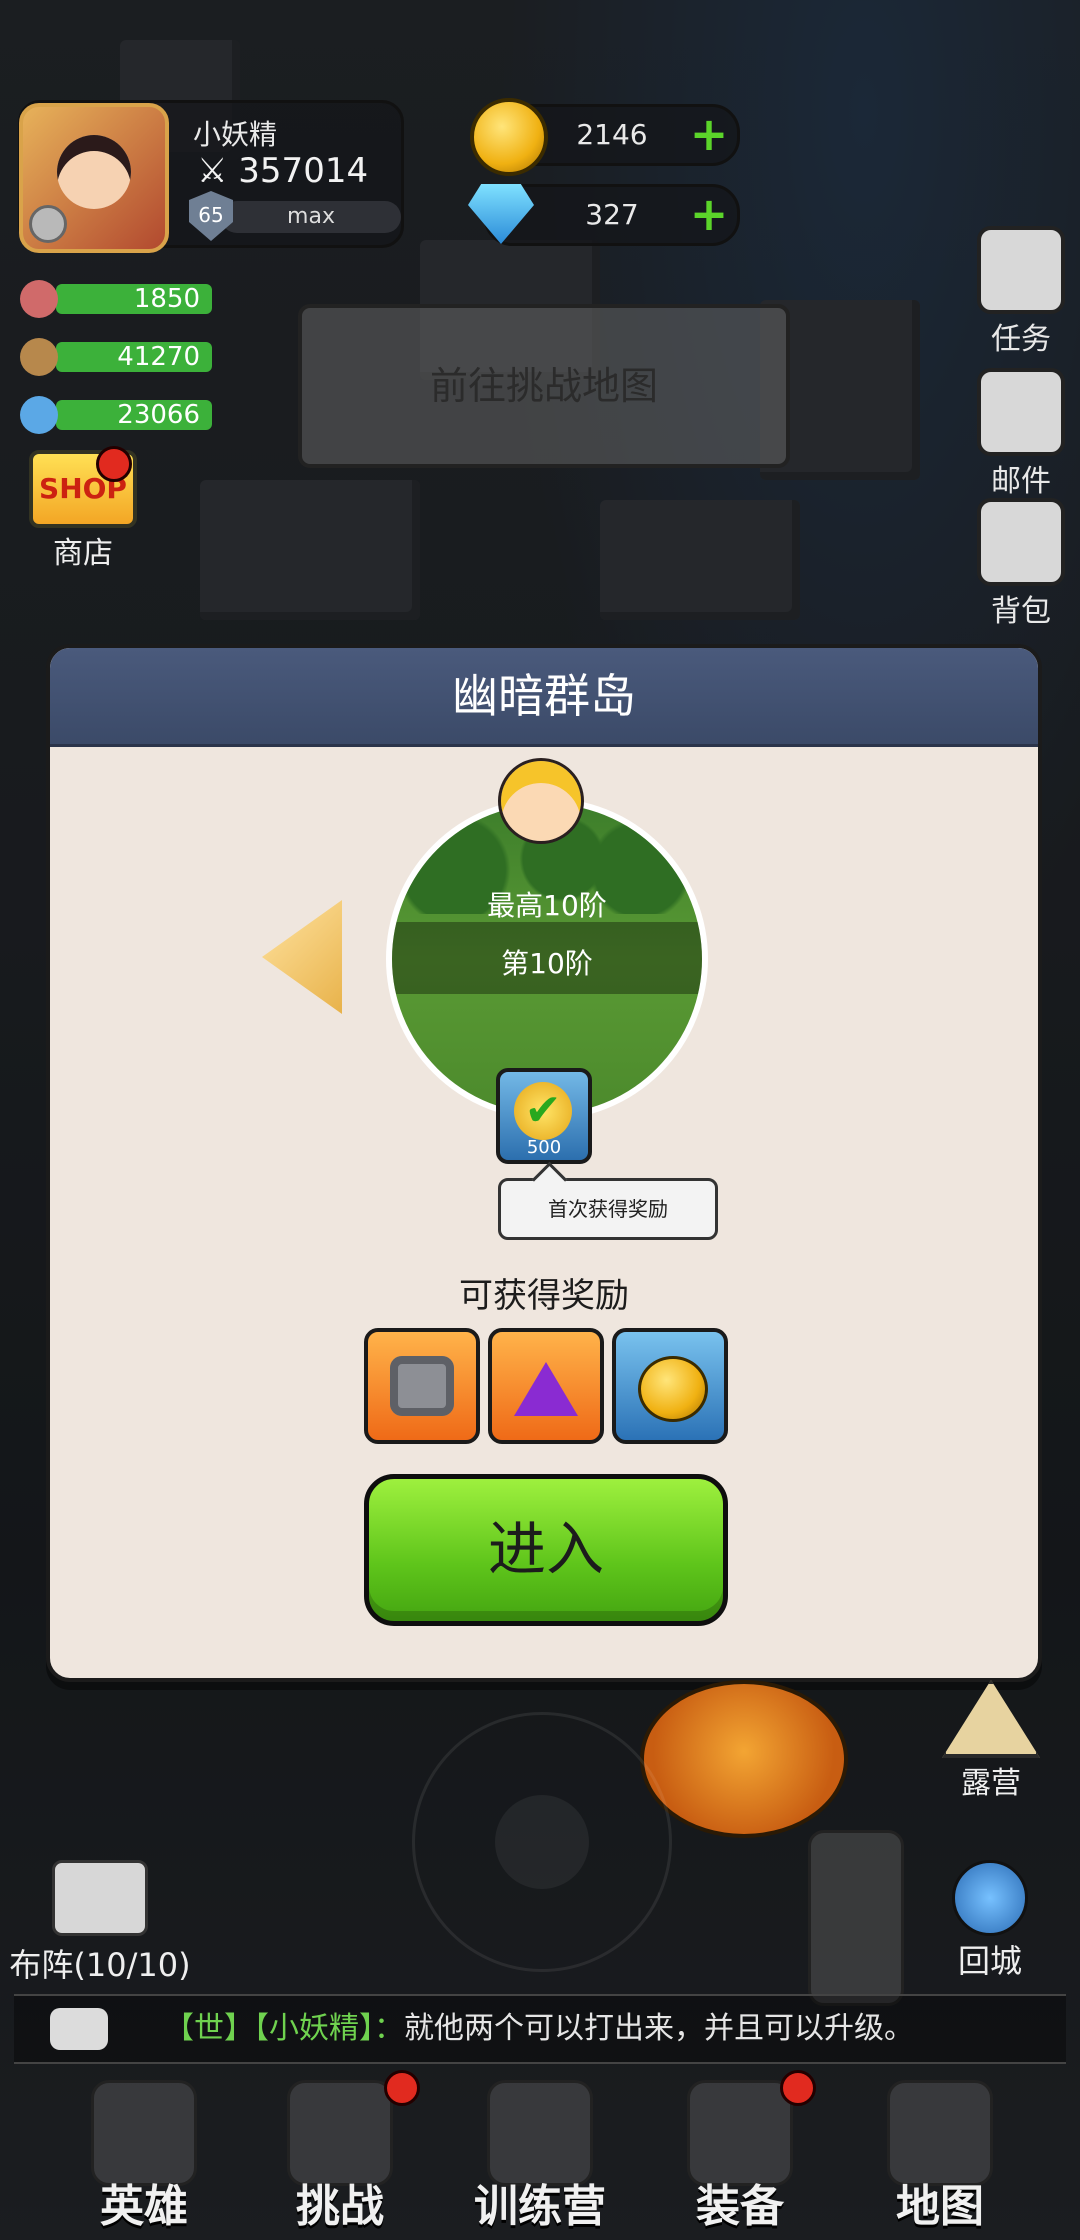 The width and height of the screenshot is (1080, 2240). I want to click on first-clear-reward: ✔ 500, so click(544, 1116).